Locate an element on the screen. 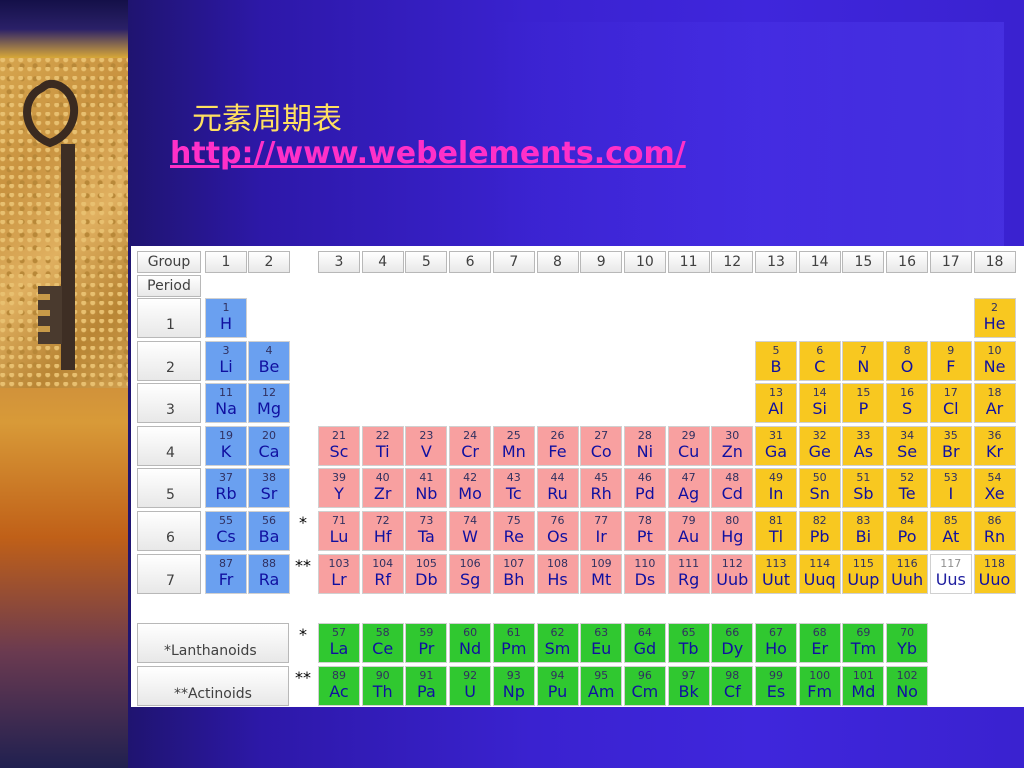  element-Tm: 69 Tm is located at coordinates (863, 643).